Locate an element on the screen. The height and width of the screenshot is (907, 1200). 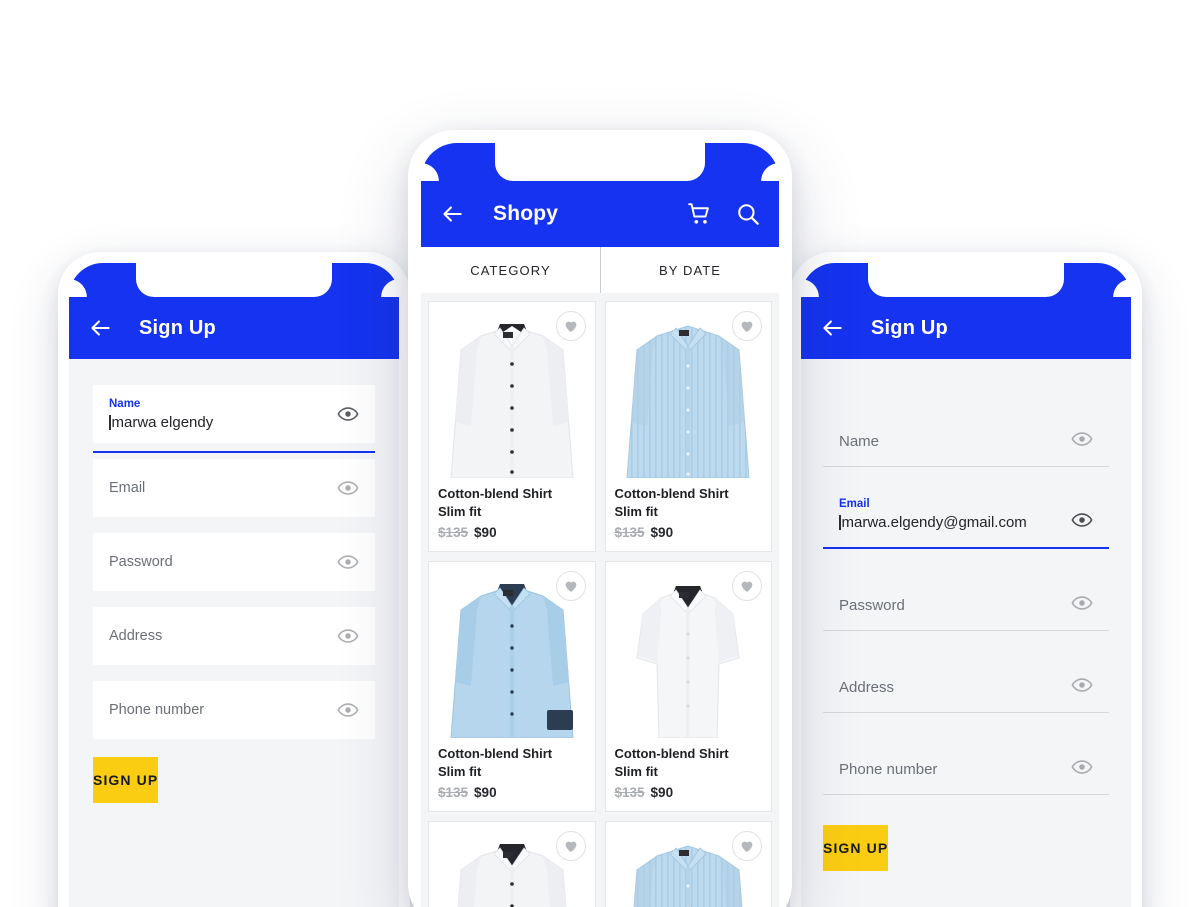
center-notch-cutout is located at coordinates (600, 162).